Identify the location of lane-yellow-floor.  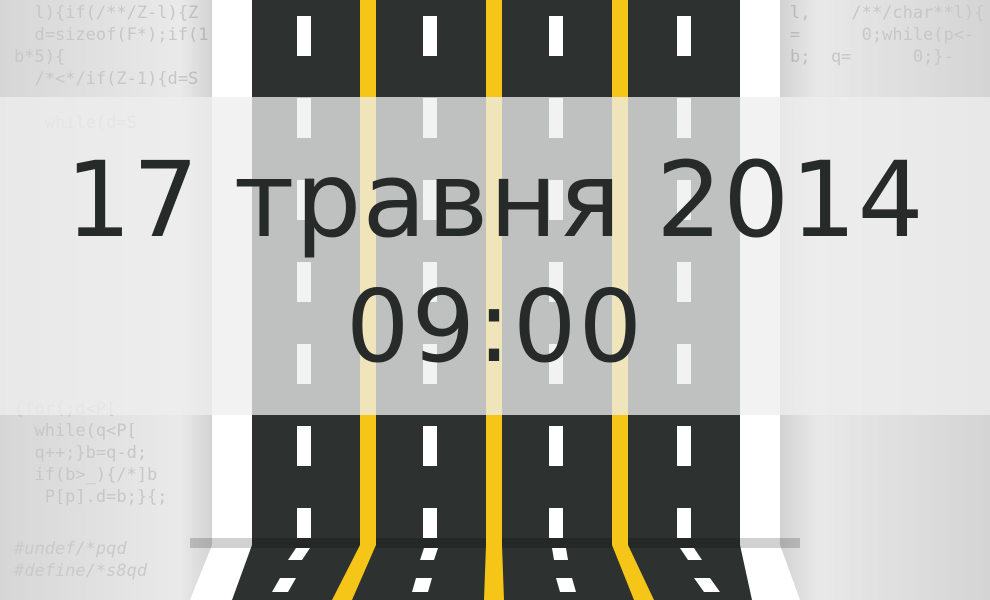
(494, 572).